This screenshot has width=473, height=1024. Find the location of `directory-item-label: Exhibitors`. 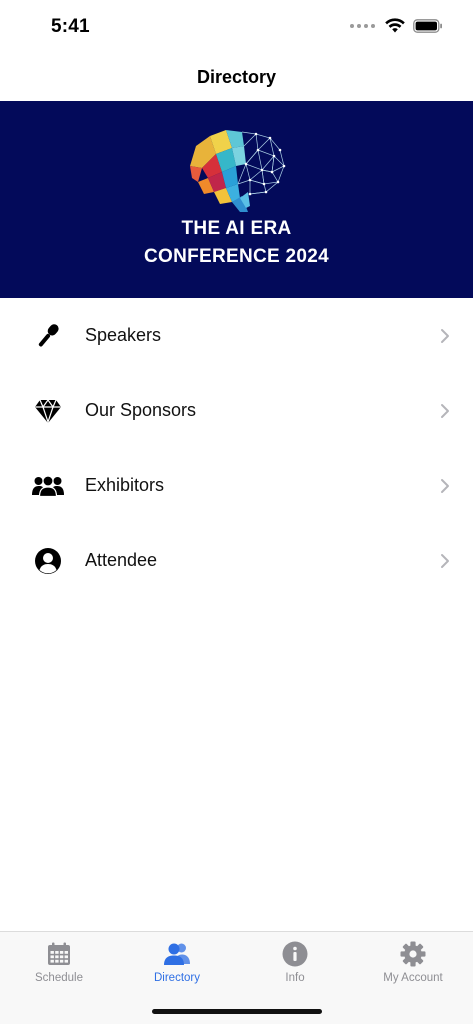

directory-item-label: Exhibitors is located at coordinates (125, 485).